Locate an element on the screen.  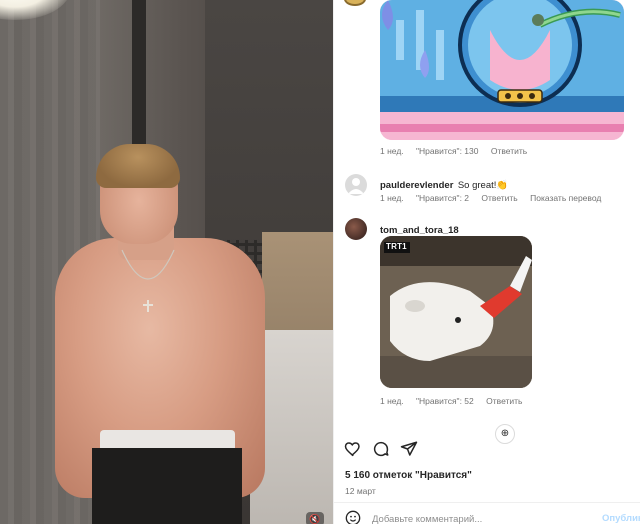
comment-likes-count: "Нравится": 2 is located at coordinates (442, 198).